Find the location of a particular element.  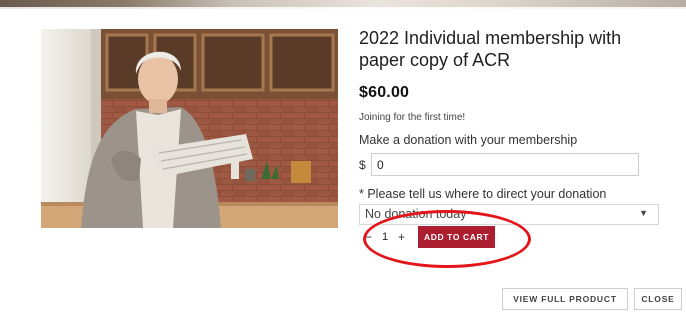

chevron-down-icon: ▼ is located at coordinates (643, 213).